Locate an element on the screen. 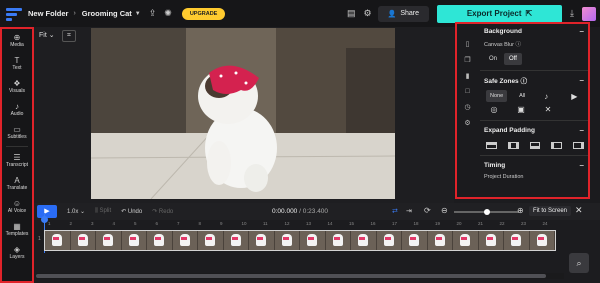  padding-left-icon is located at coordinates (557, 145).